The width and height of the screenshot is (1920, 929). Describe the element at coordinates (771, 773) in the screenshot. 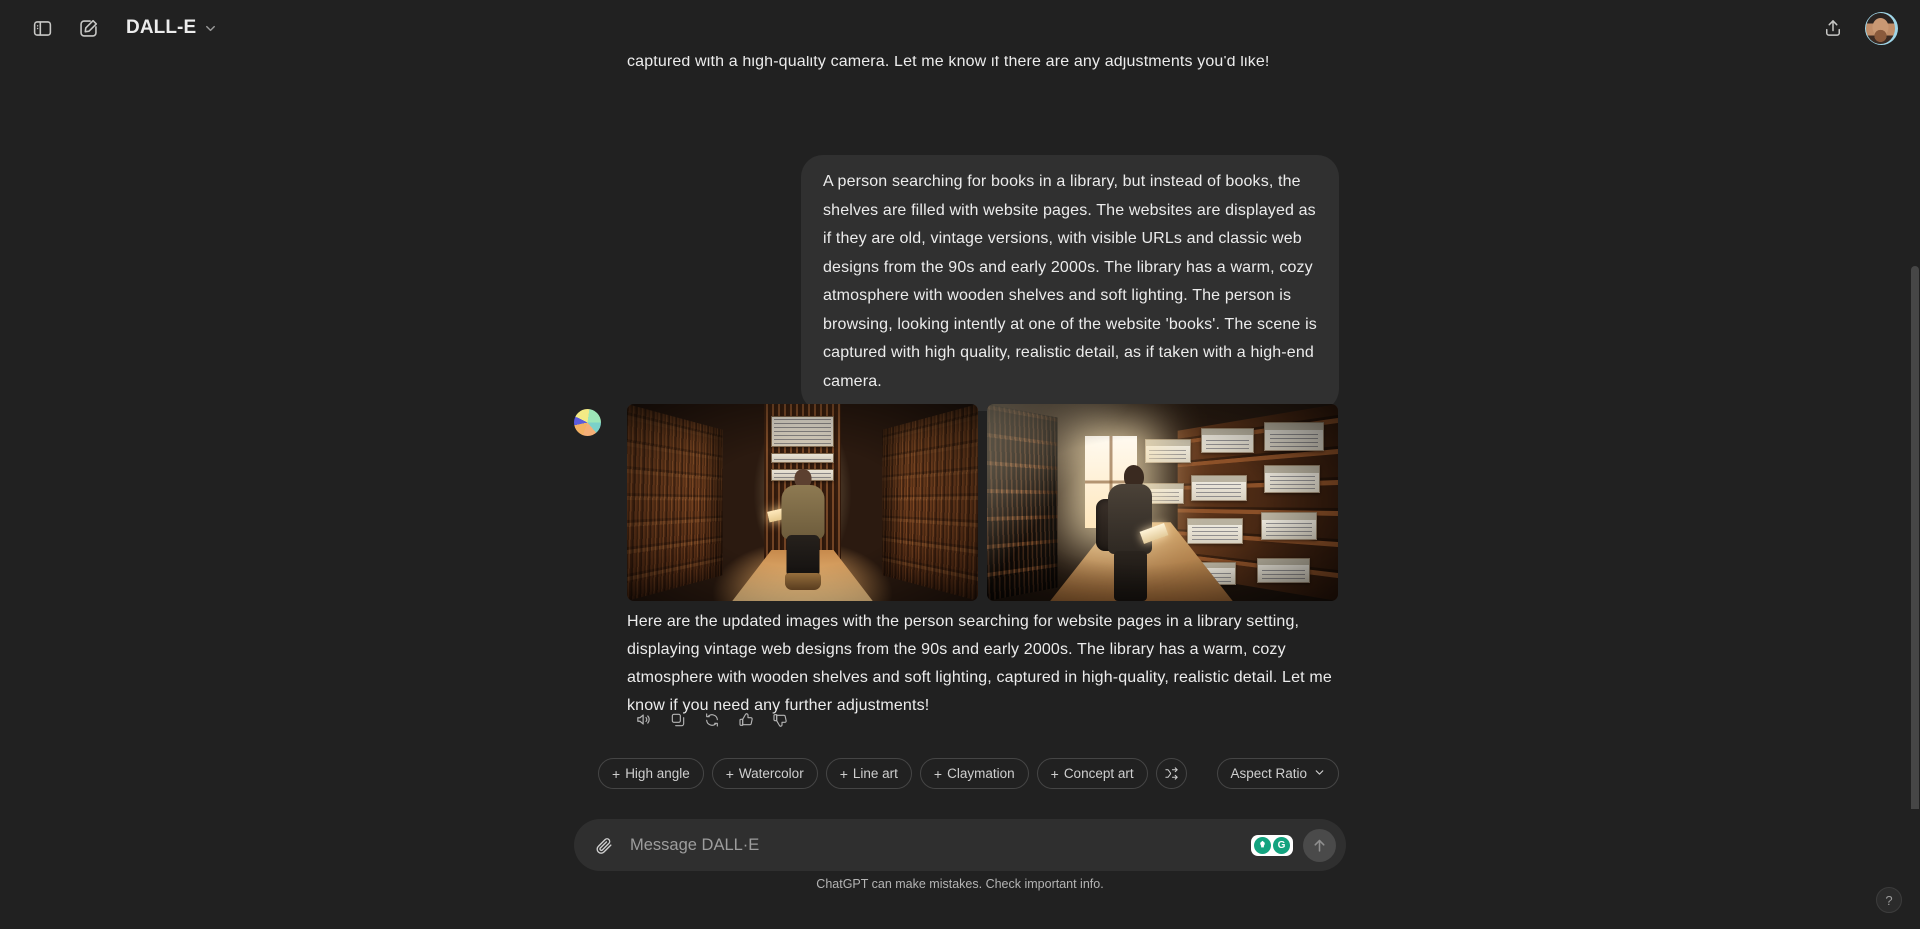

I see `chip-label: Watercolor` at that location.